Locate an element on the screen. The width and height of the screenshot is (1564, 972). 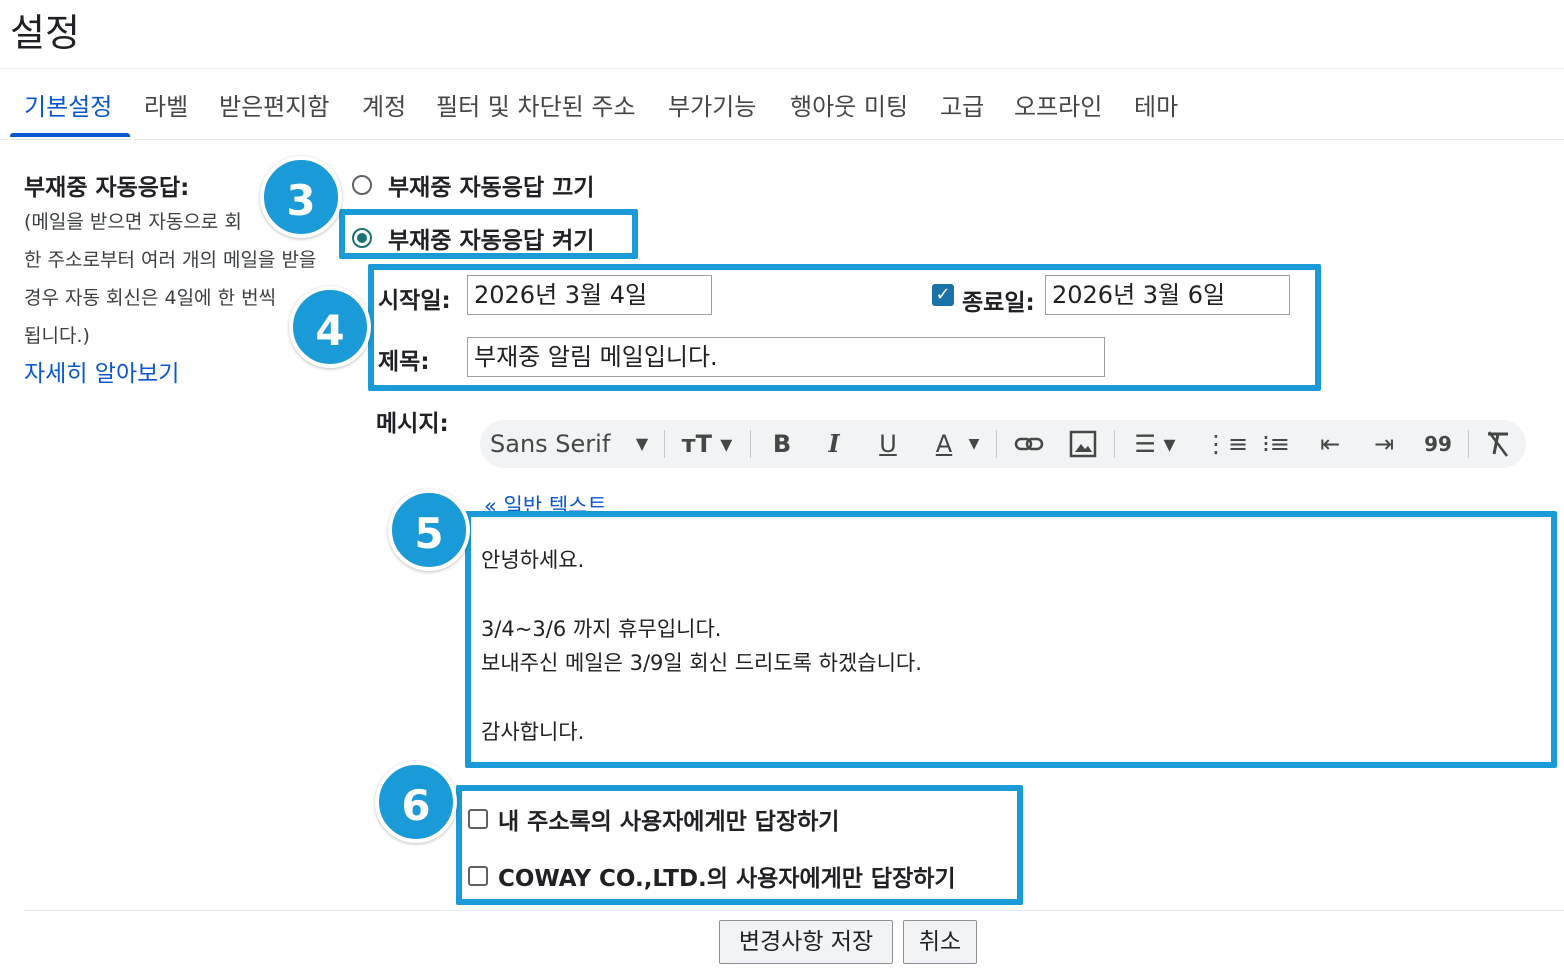
vacation-description-line: 경우 자동 회신은 4일에 한 번씩 is located at coordinates (150, 298).